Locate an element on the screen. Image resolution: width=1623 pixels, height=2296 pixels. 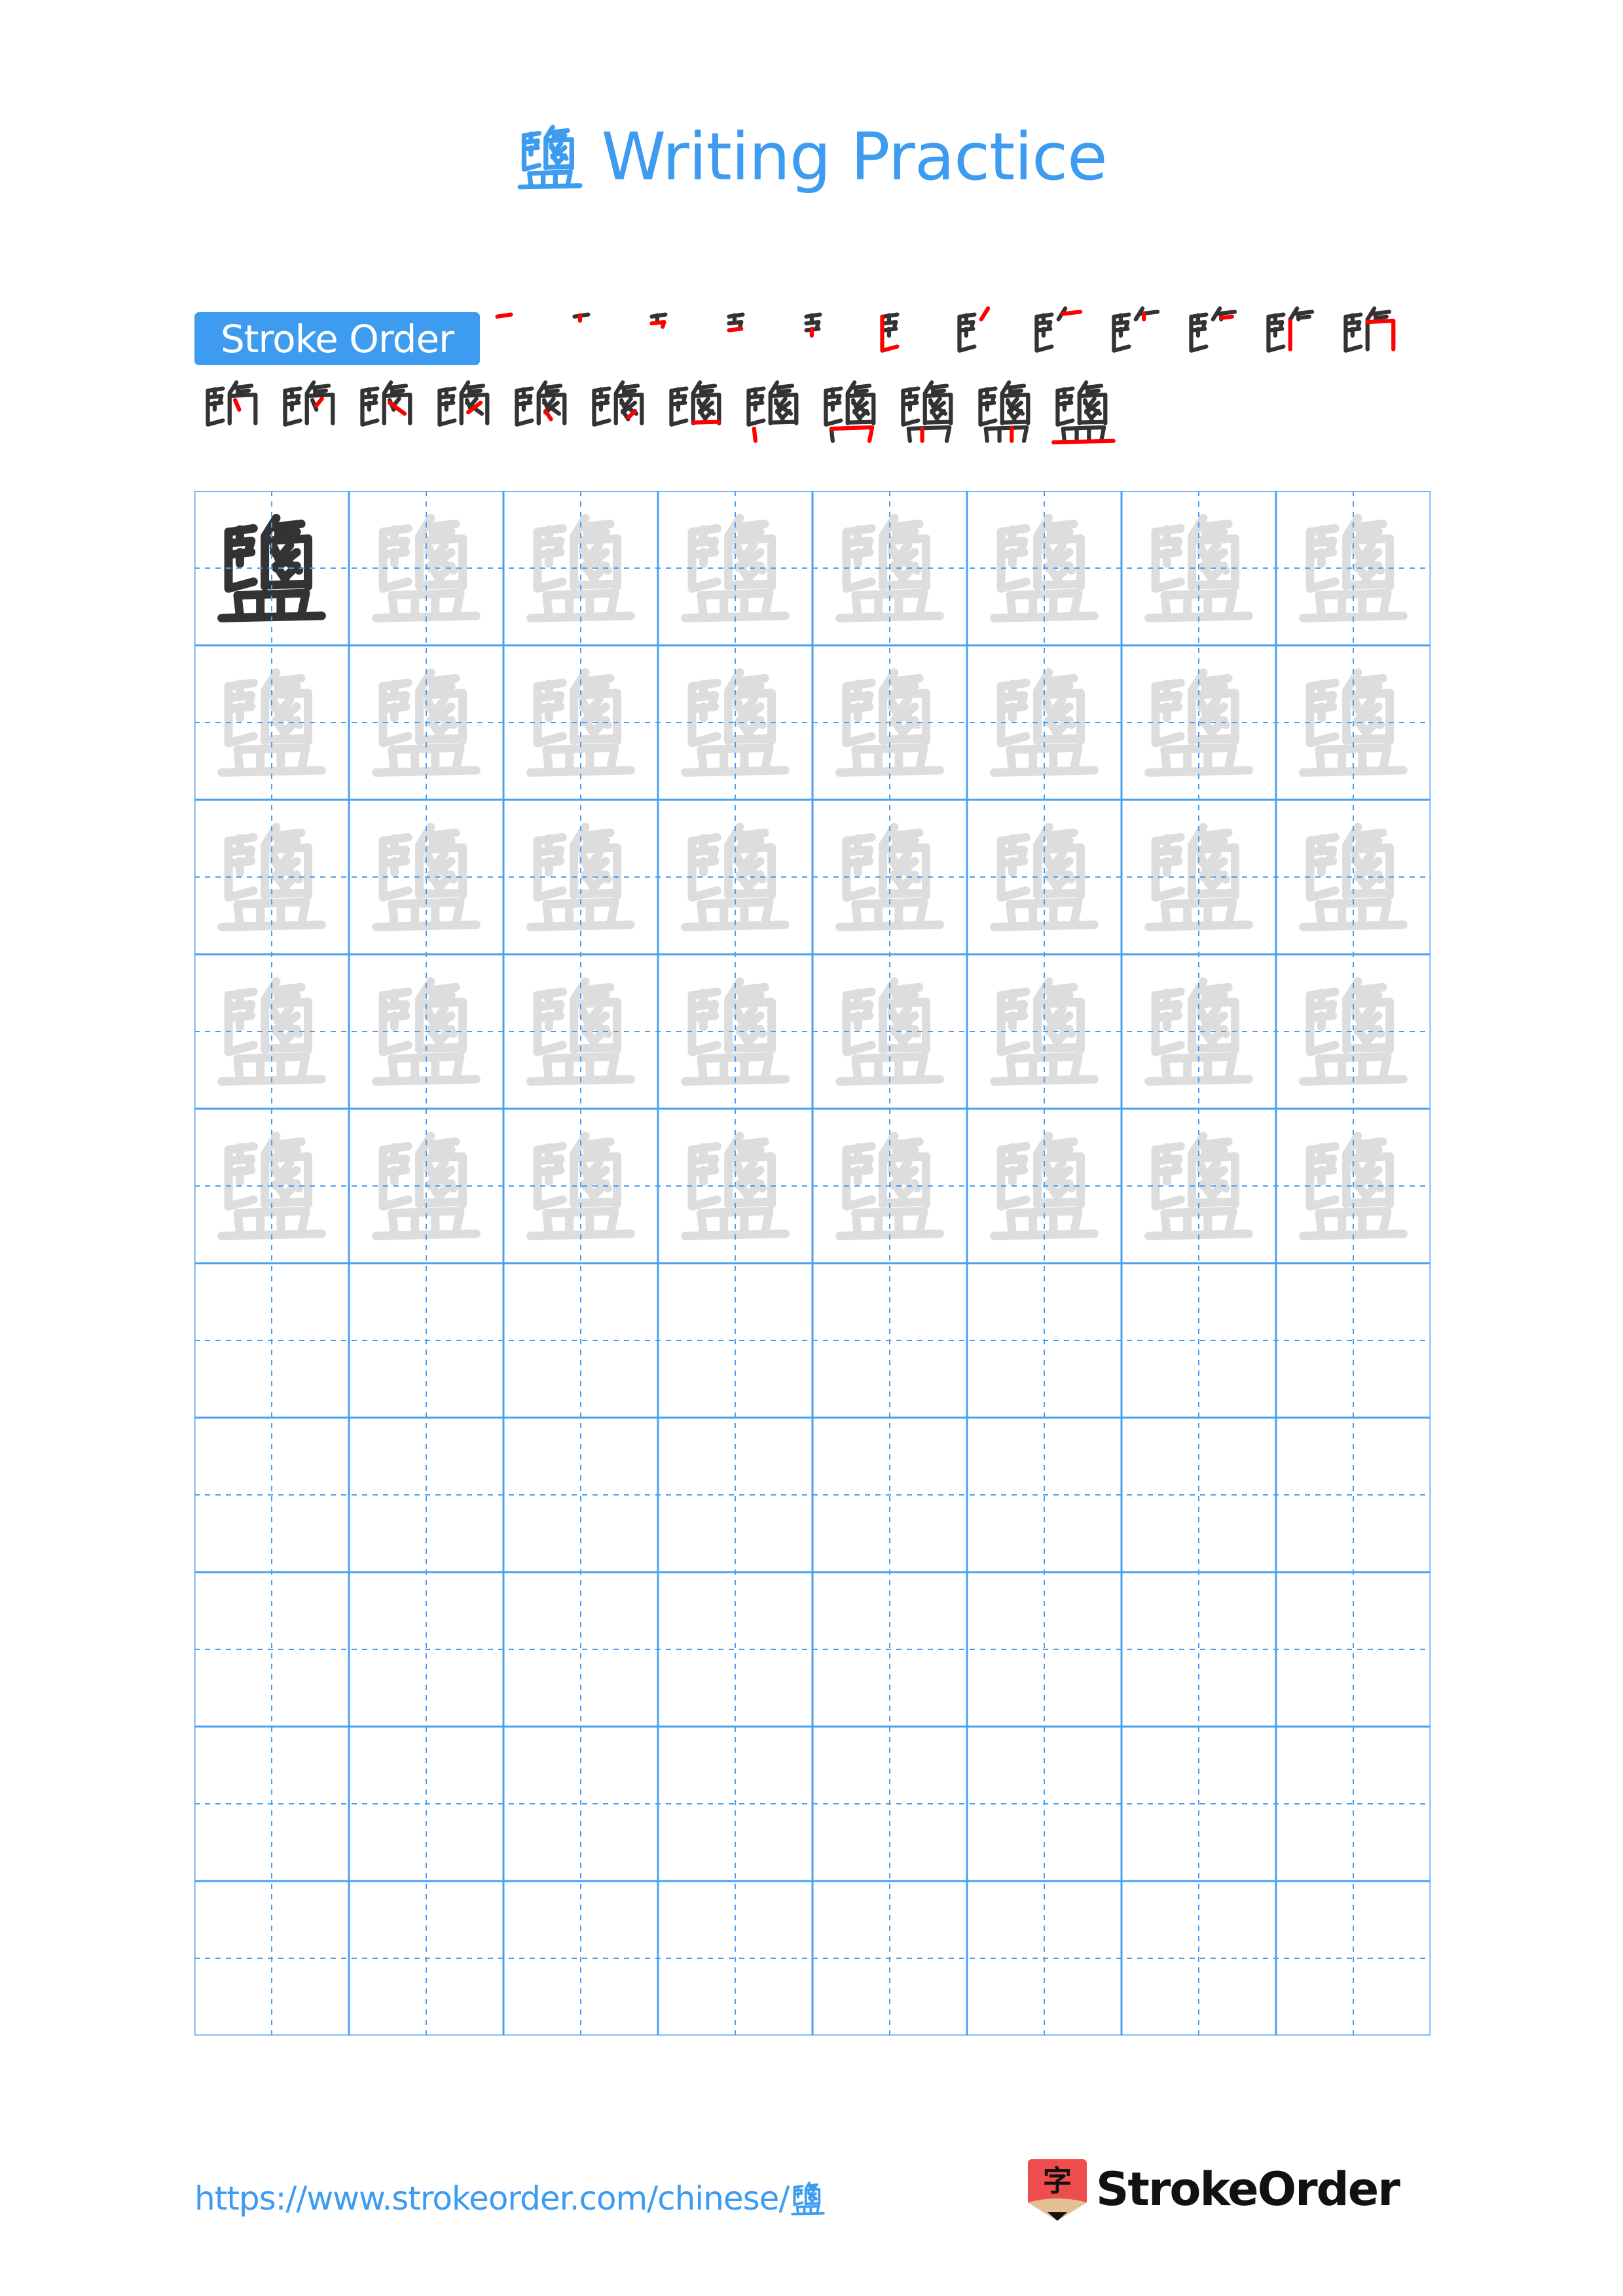
step19-stroke-19-current is located at coordinates (706, 422).